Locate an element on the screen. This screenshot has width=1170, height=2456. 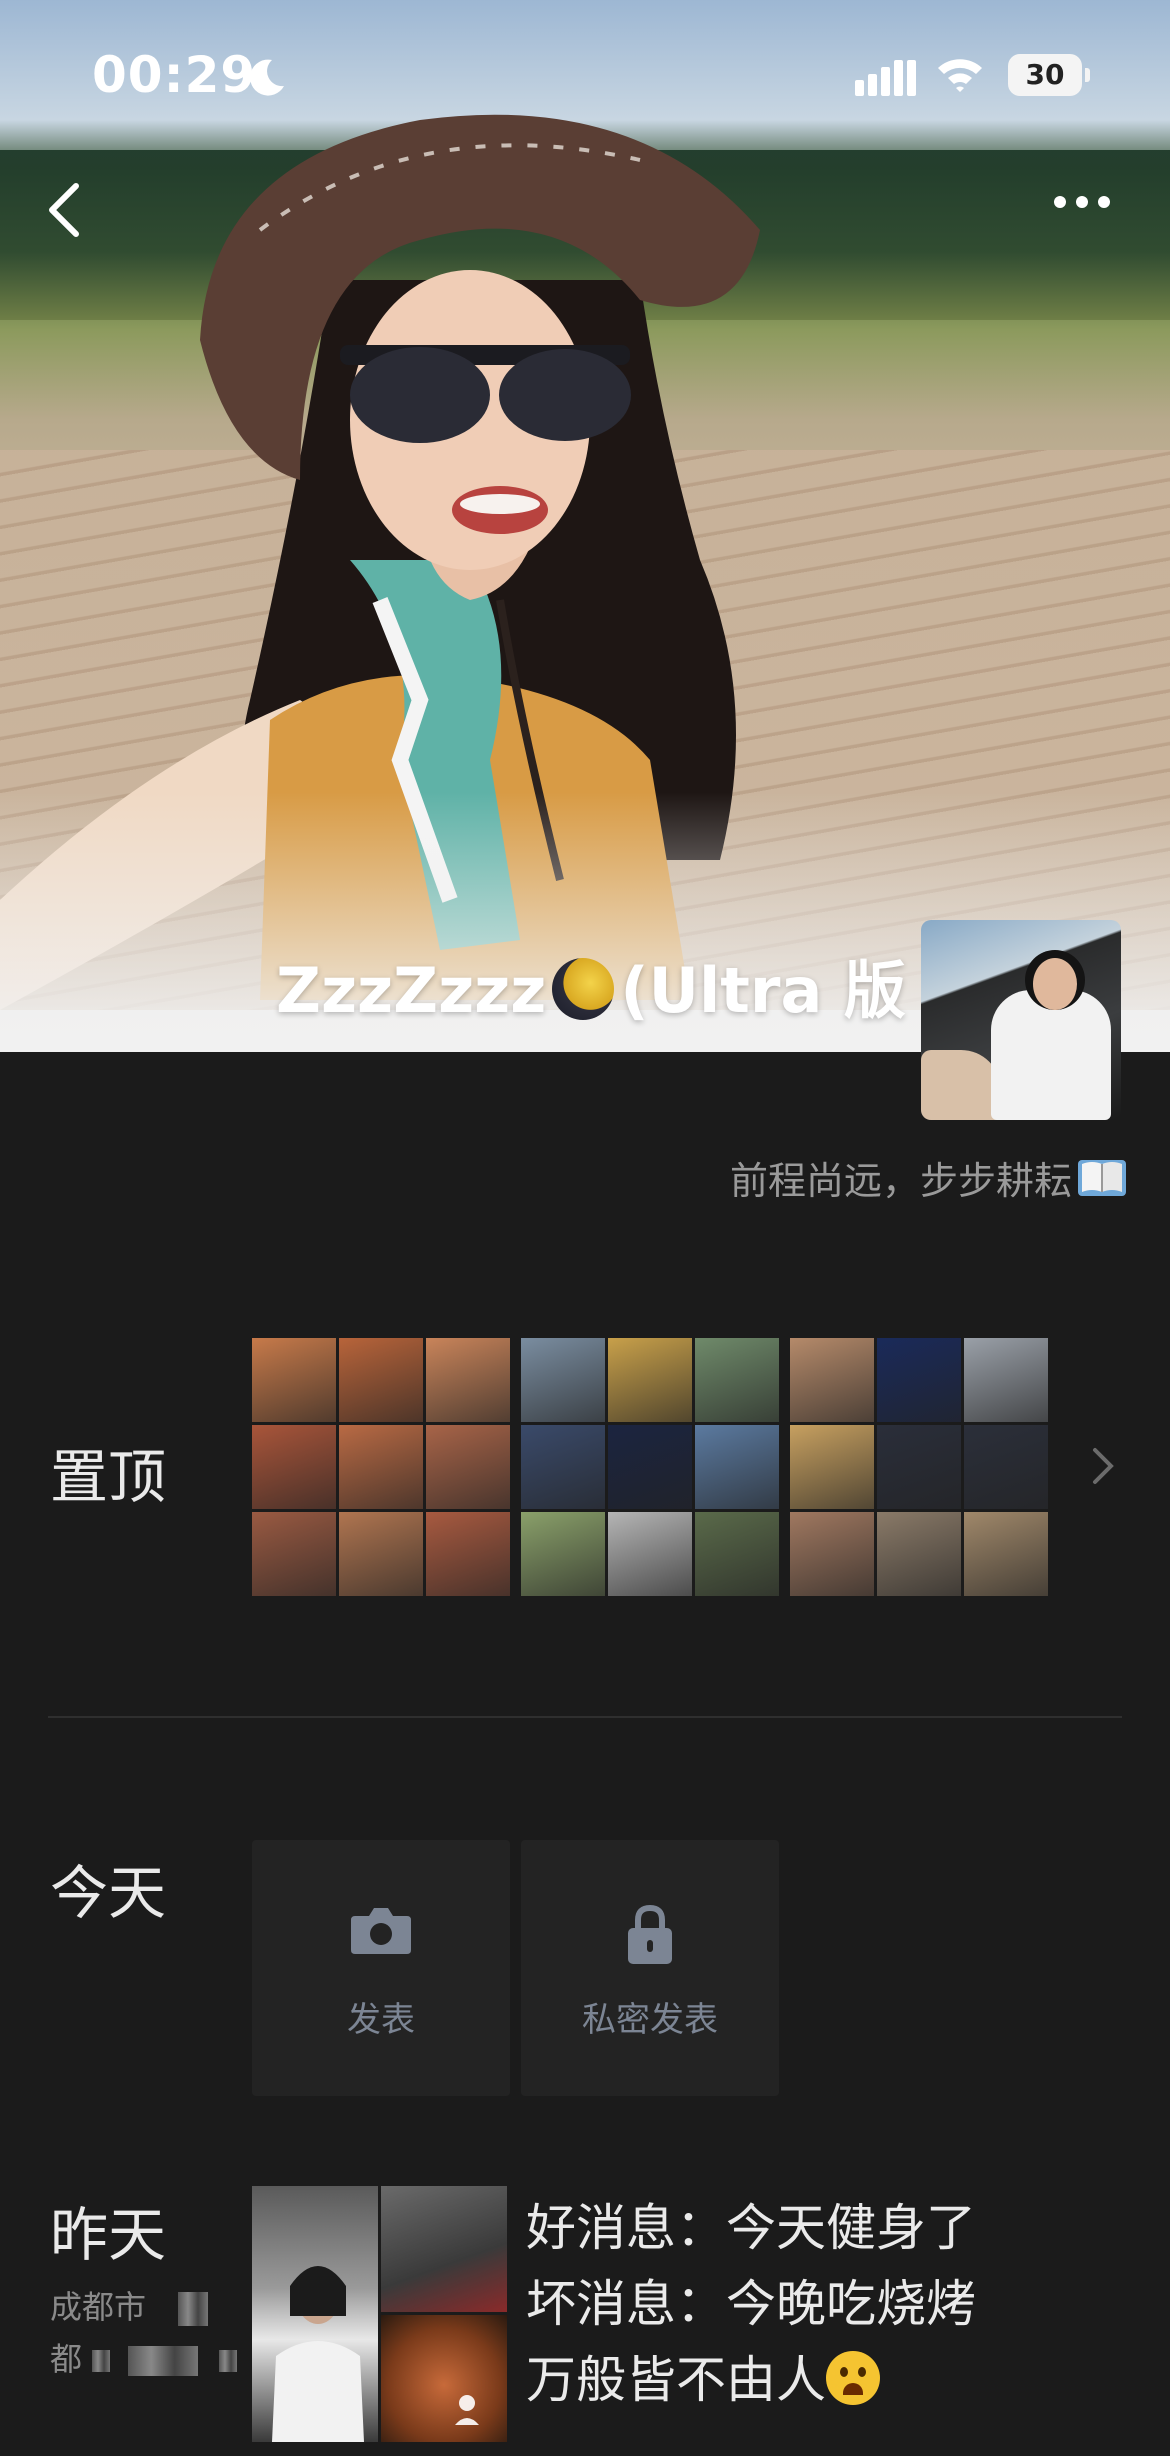
avatar is located at coordinates (1021, 1020).